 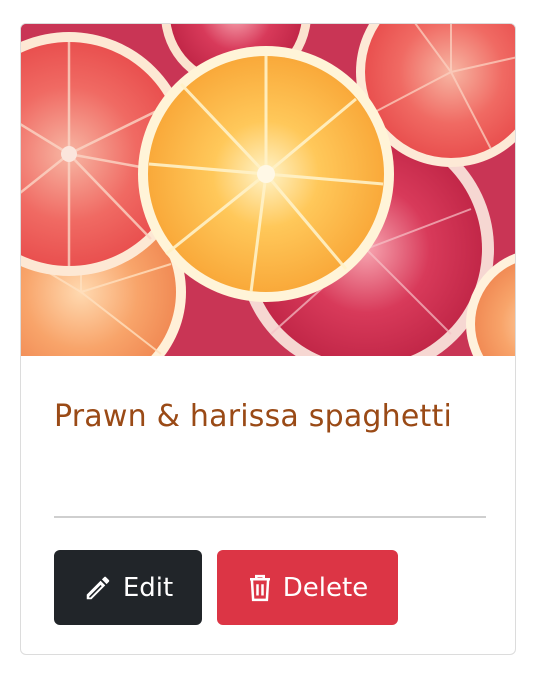 I want to click on pencil-icon, so click(x=98, y=588).